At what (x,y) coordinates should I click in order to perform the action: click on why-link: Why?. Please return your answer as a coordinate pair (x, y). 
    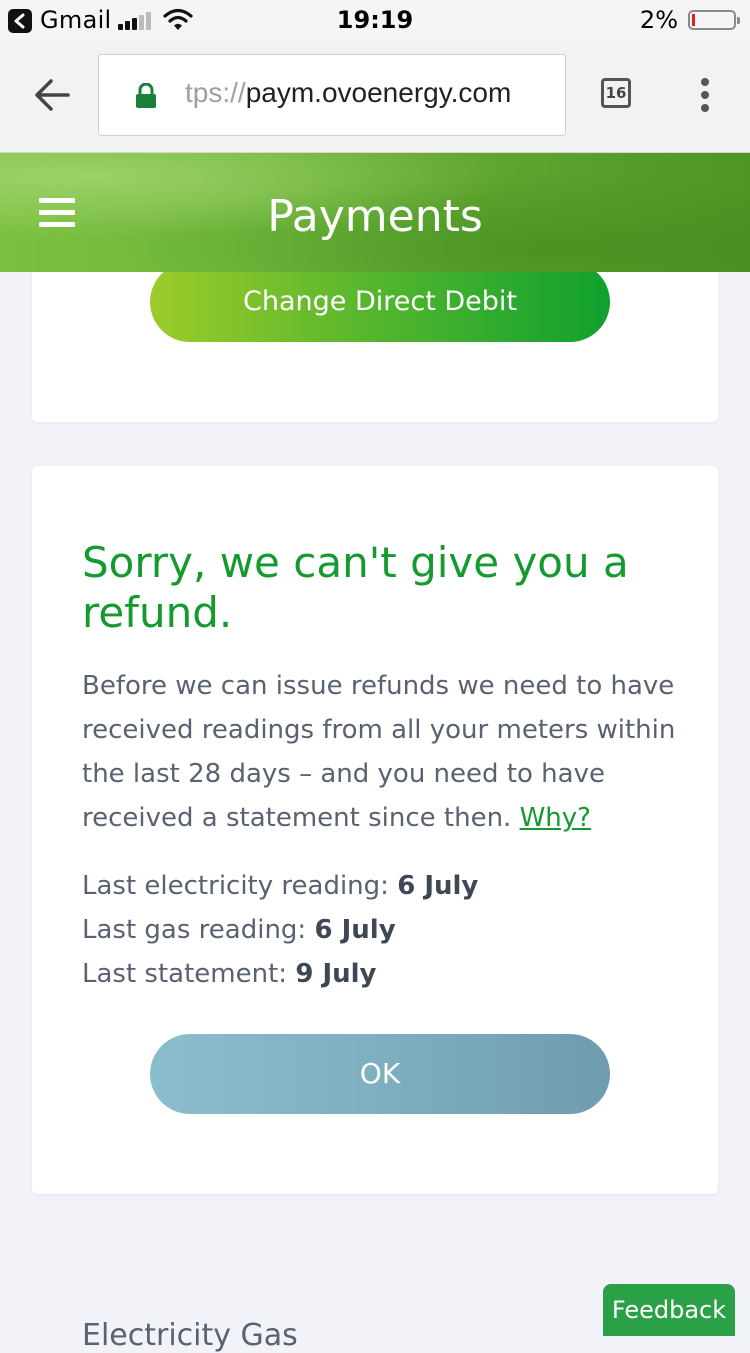
    Looking at the image, I should click on (555, 818).